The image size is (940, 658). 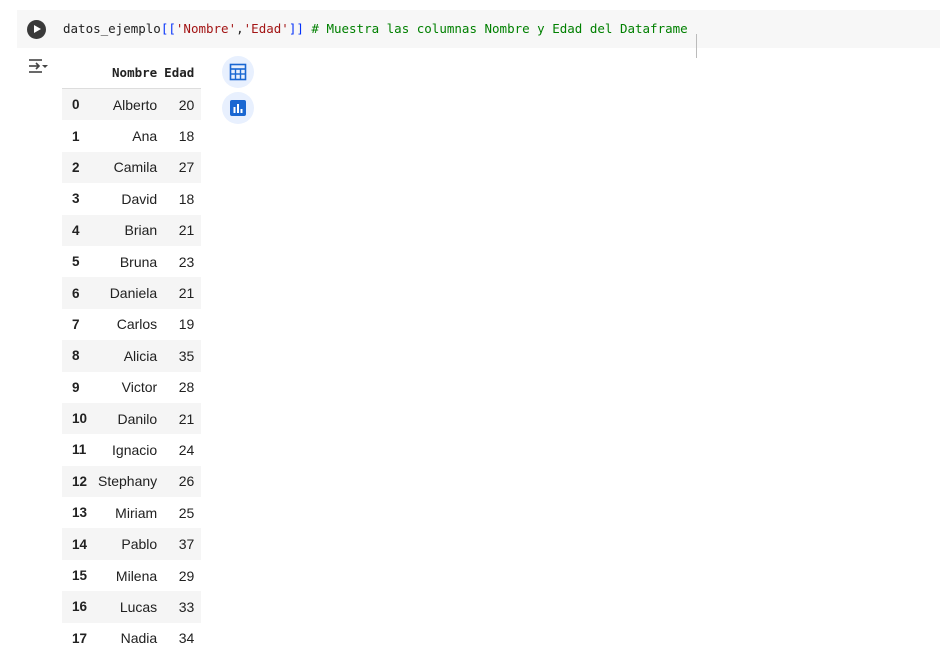 What do you see at coordinates (240, 28) in the screenshot?
I see `code-comma: ,` at bounding box center [240, 28].